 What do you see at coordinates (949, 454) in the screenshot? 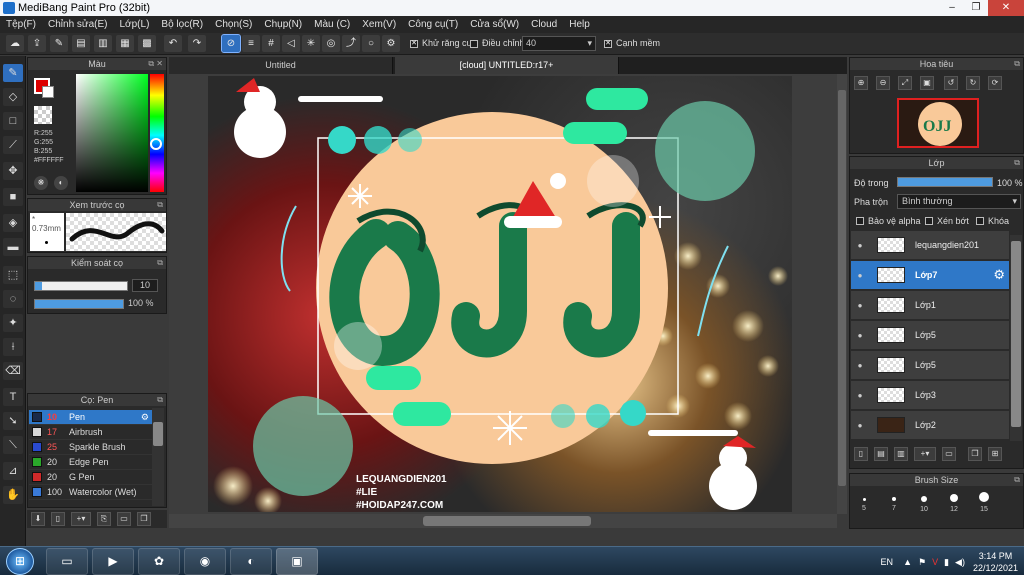
I see `layer-folder-icon: ▭` at bounding box center [949, 454].